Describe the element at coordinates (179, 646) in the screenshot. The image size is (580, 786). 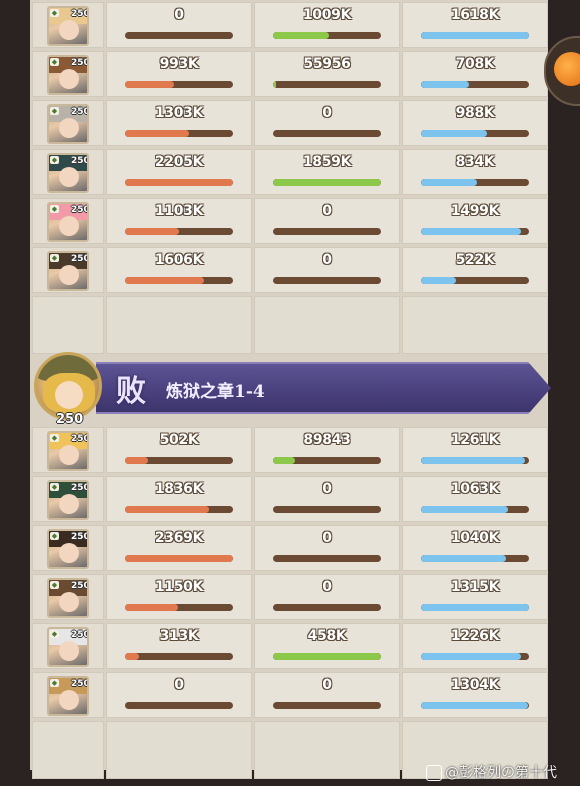
I see `damage-dealt-cell: 313K` at that location.